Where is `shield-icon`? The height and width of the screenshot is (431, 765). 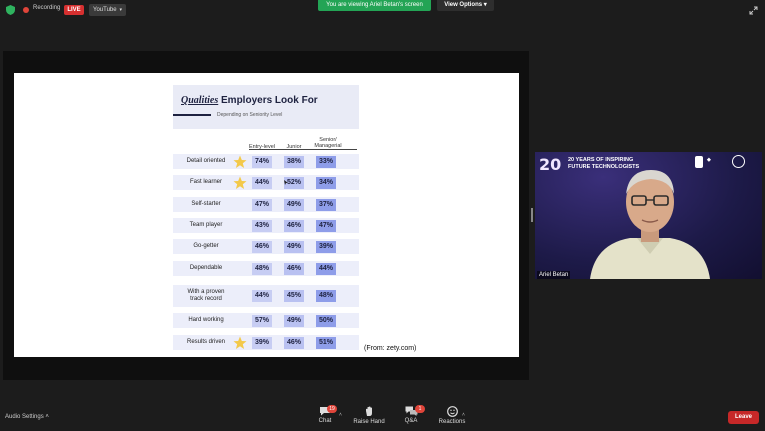 shield-icon is located at coordinates (10, 10).